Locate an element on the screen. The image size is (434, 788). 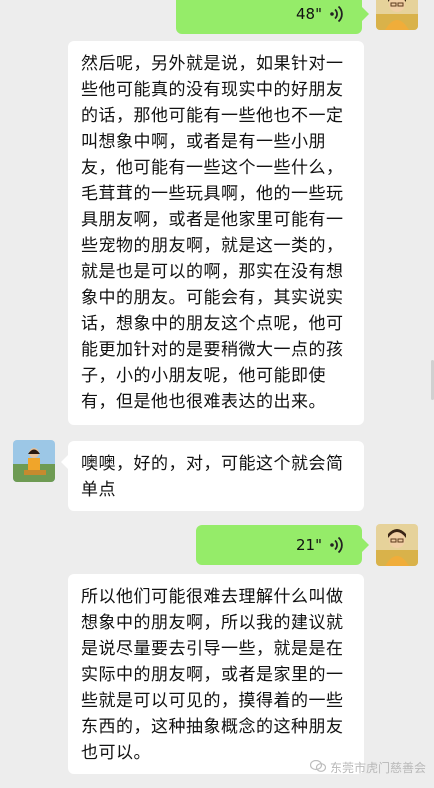
message-text: 噢噢，好的，对，可能这个就会简单点 is located at coordinates (212, 477).